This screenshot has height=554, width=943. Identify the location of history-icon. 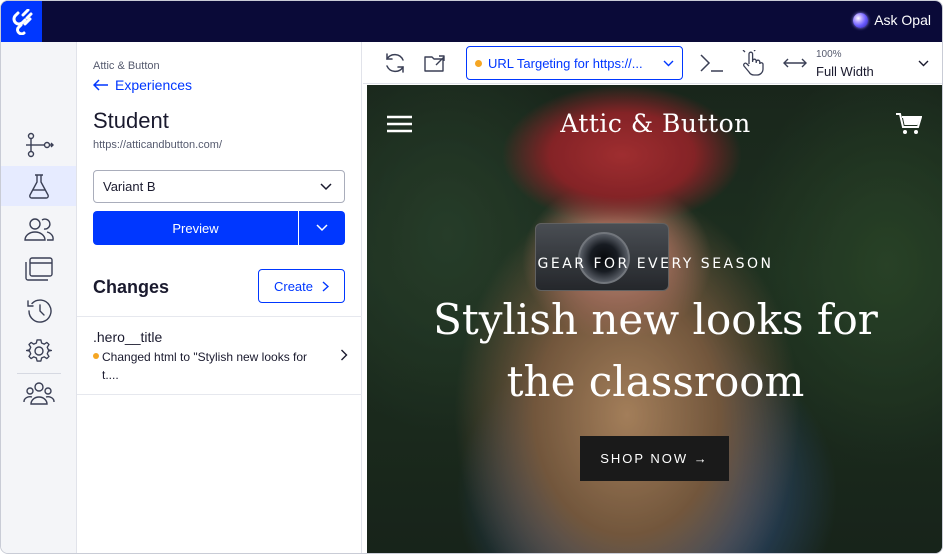
(39, 311).